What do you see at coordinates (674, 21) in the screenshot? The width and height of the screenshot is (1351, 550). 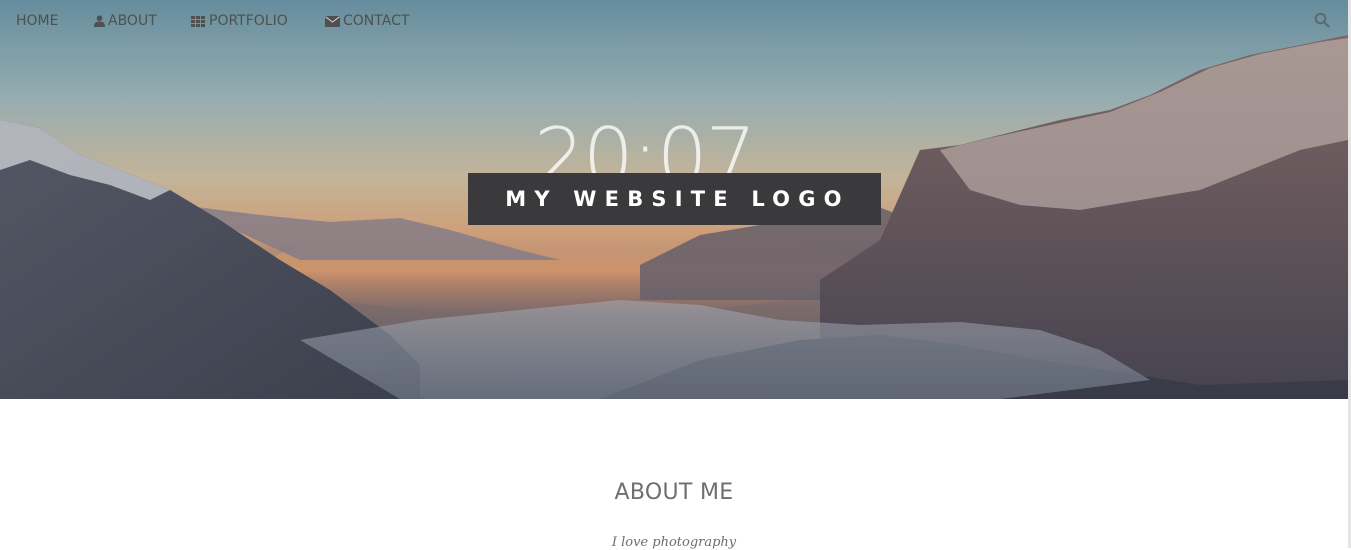 I see `top-navbar: HOME ABOUT PORTFOLIO CONTACT` at bounding box center [674, 21].